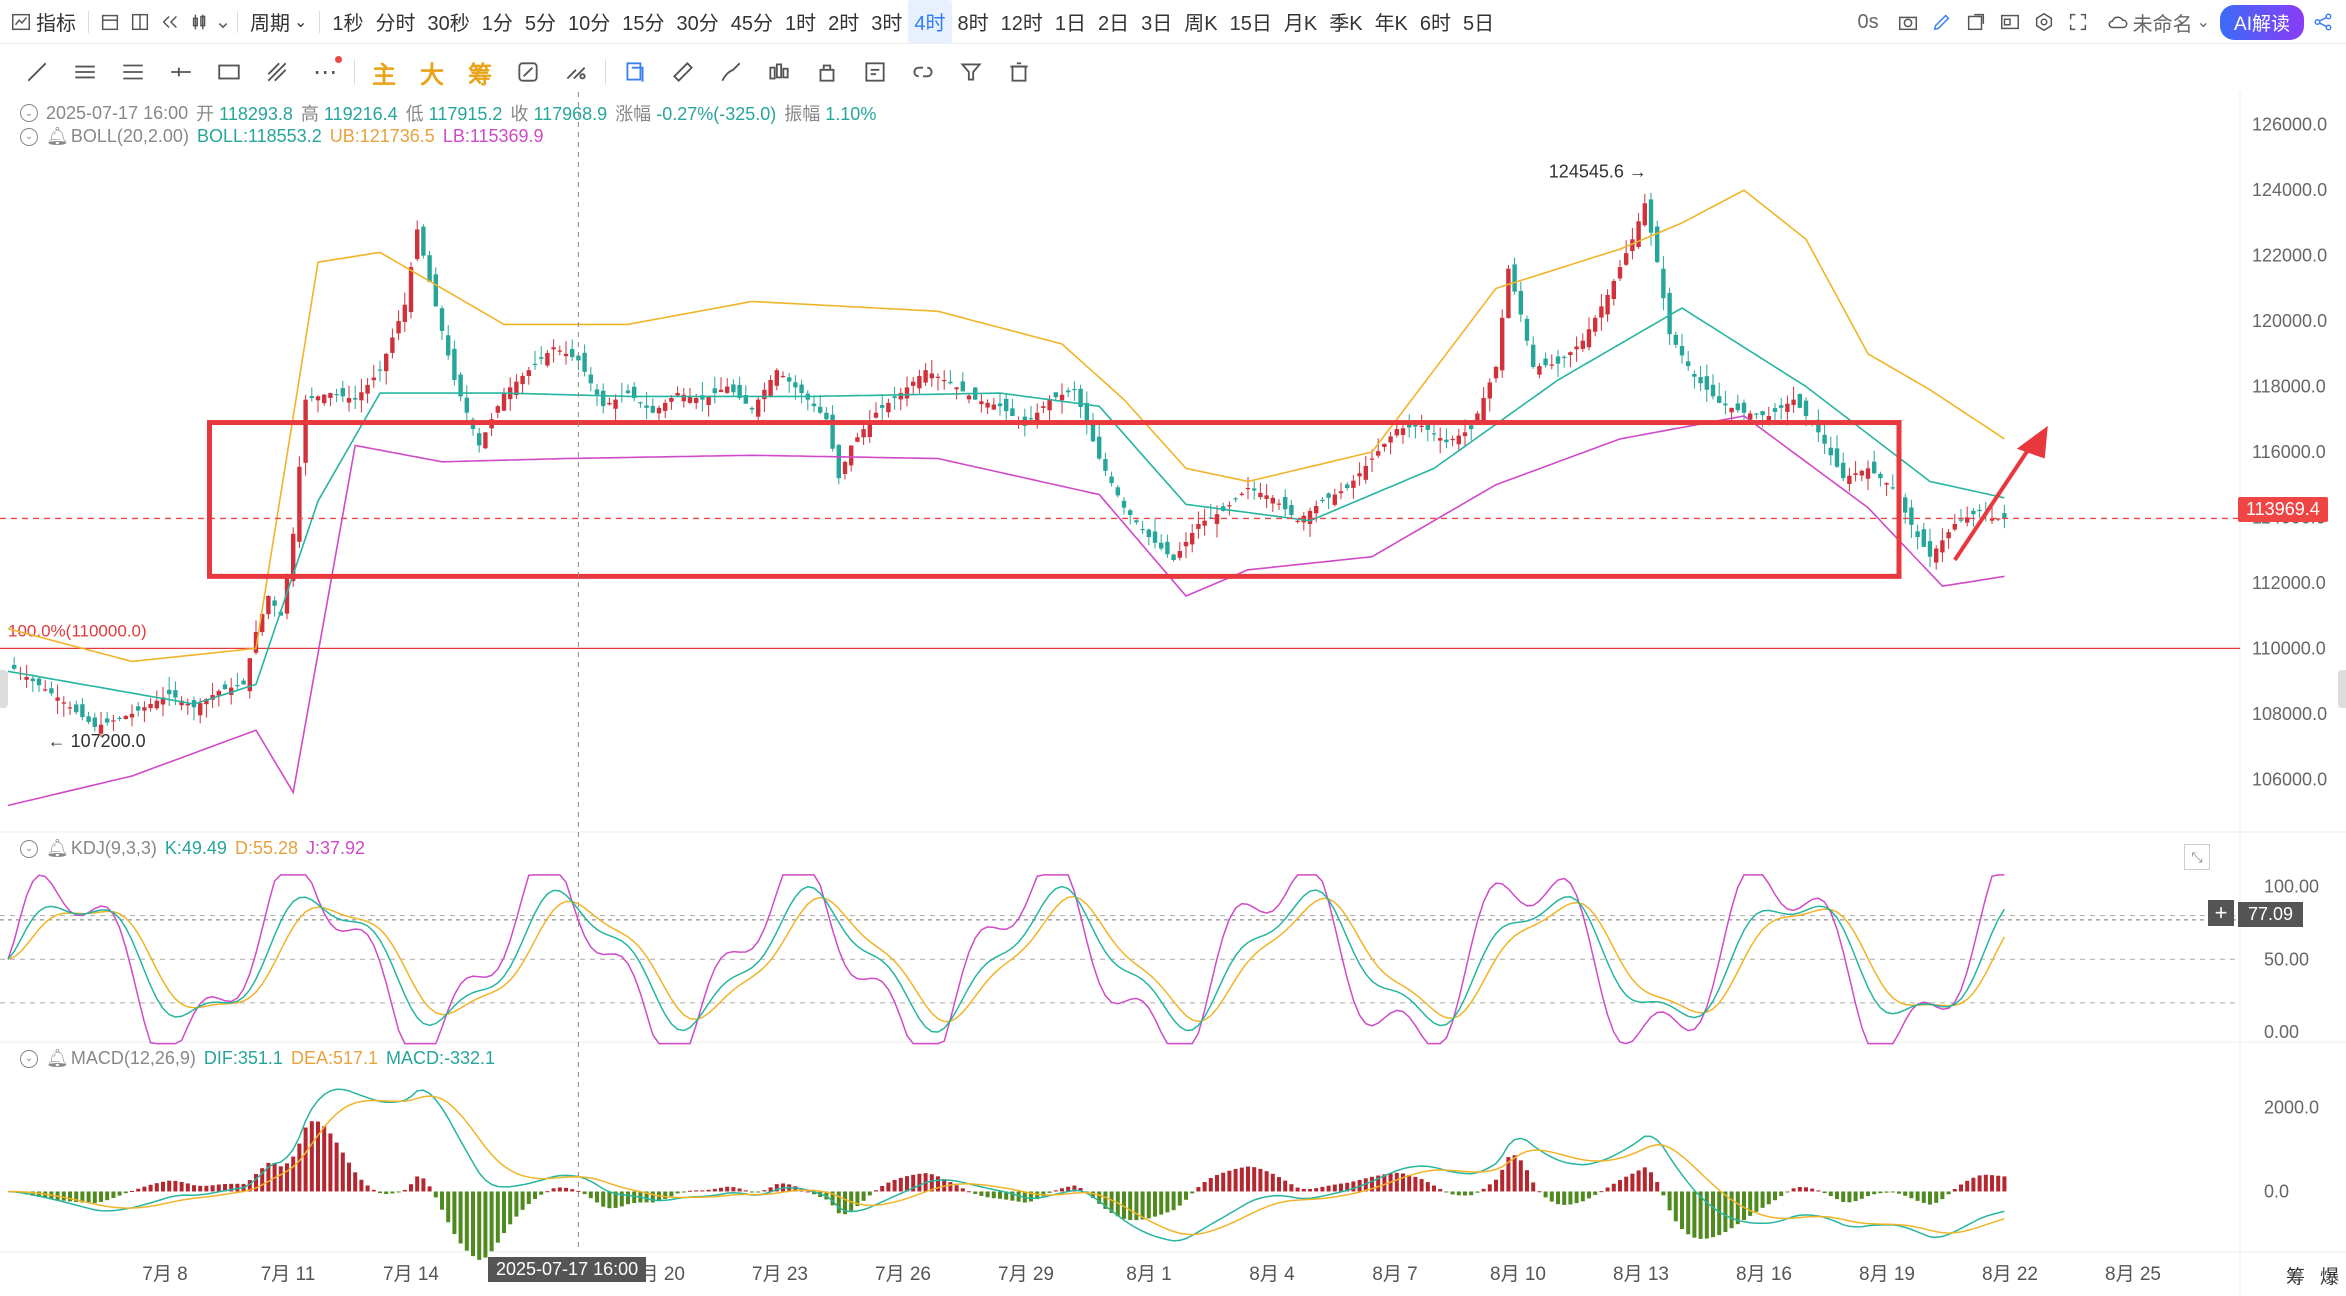  Describe the element at coordinates (133, 1058) in the screenshot. I see `macd-name: MACD(12,26,9)` at that location.